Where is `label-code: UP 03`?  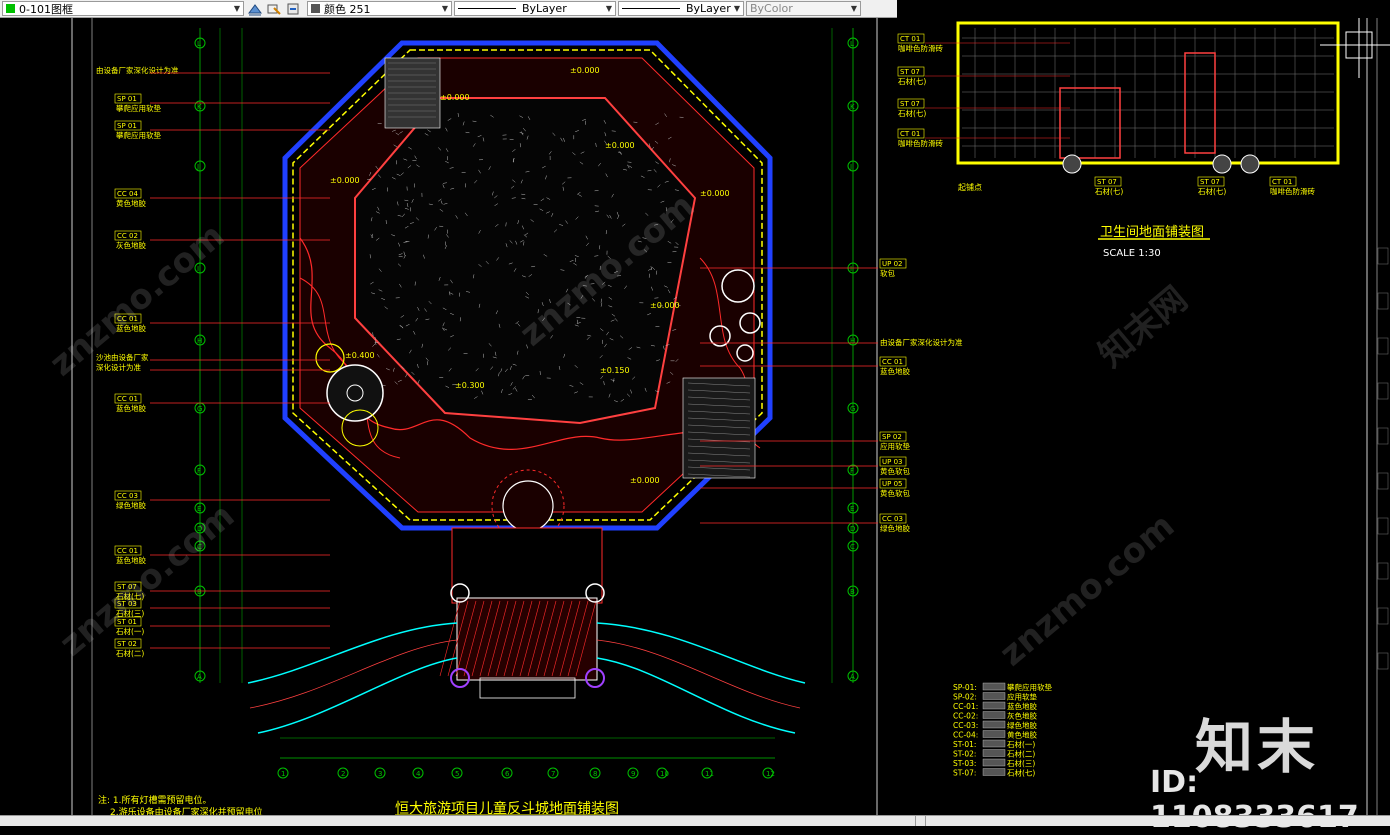 label-code: UP 03 is located at coordinates (892, 462).